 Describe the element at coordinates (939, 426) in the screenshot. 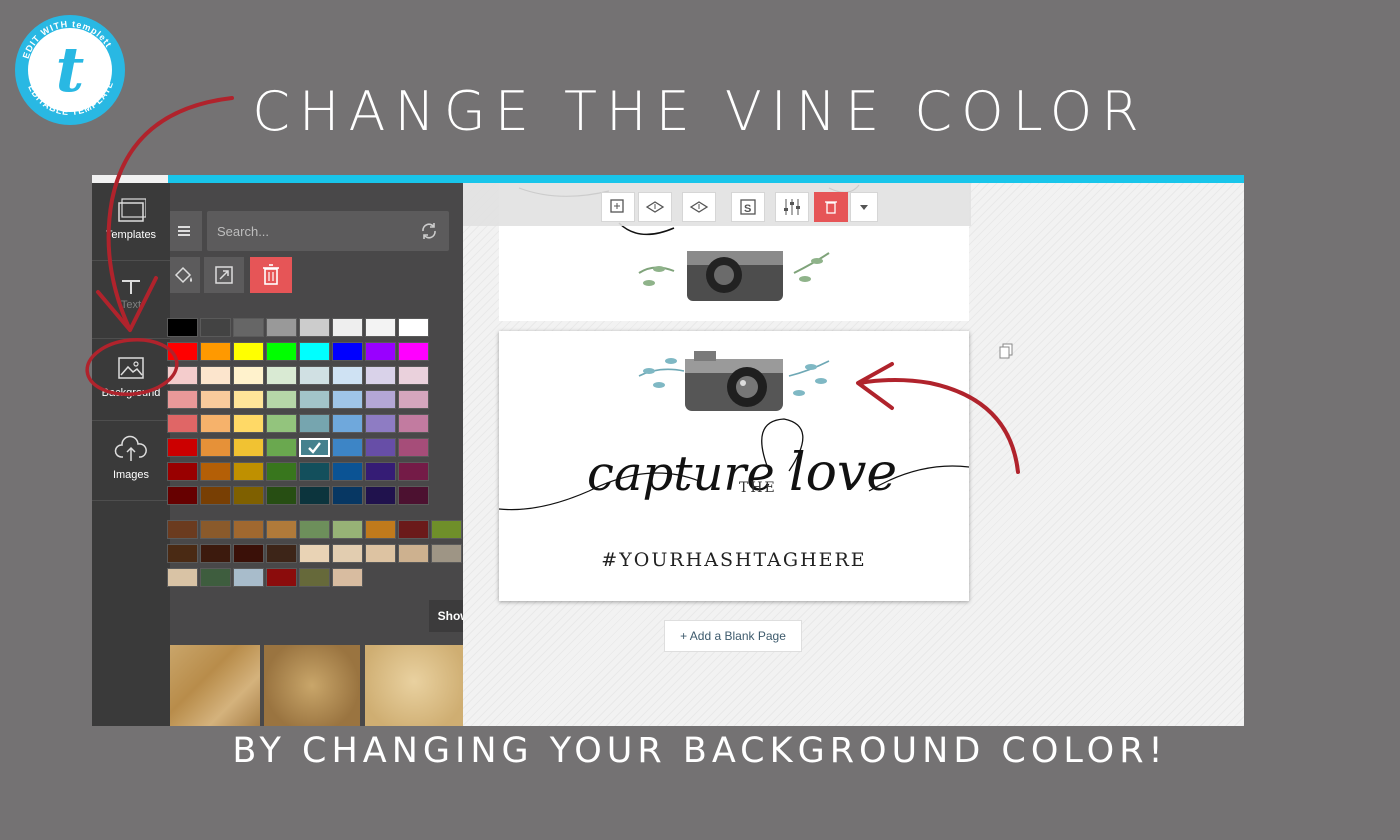

I see `pointer-arrow-right` at that location.